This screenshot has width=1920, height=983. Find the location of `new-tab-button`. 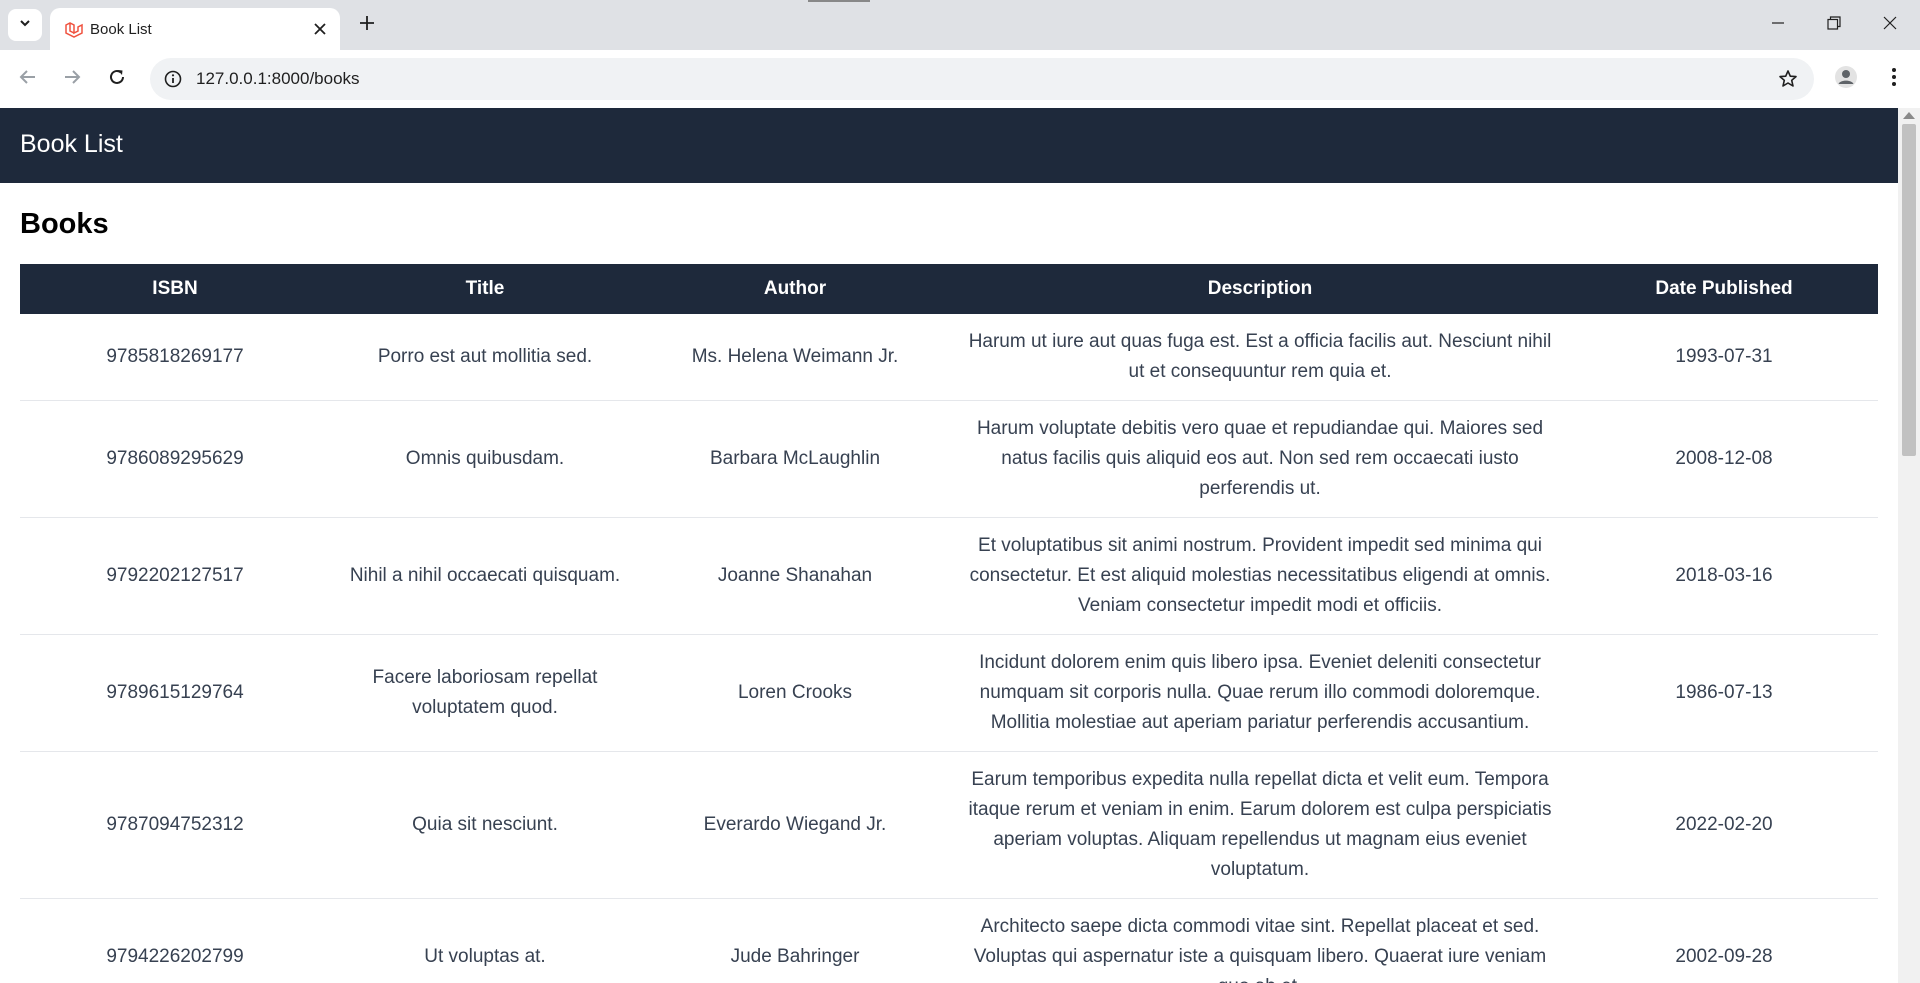

new-tab-button is located at coordinates (367, 25).